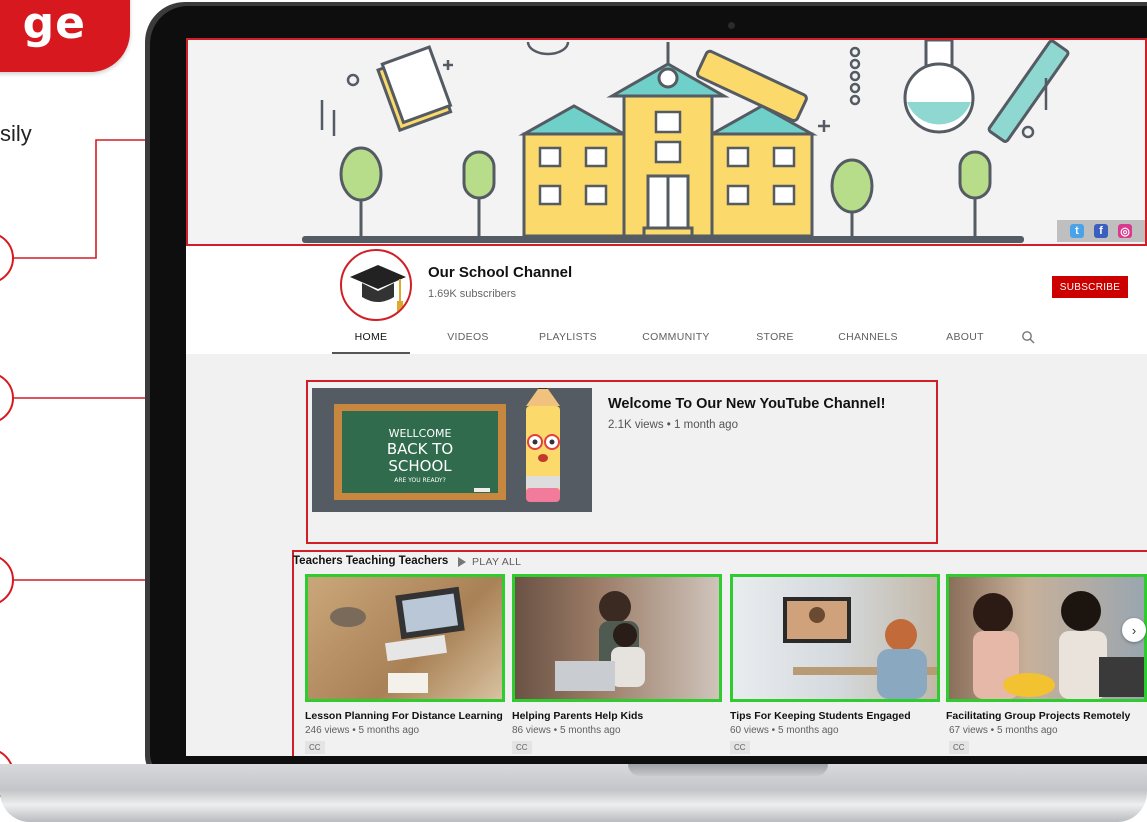  Describe the element at coordinates (472, 294) in the screenshot. I see `subscriber-count: 1.69K subscribers` at that location.